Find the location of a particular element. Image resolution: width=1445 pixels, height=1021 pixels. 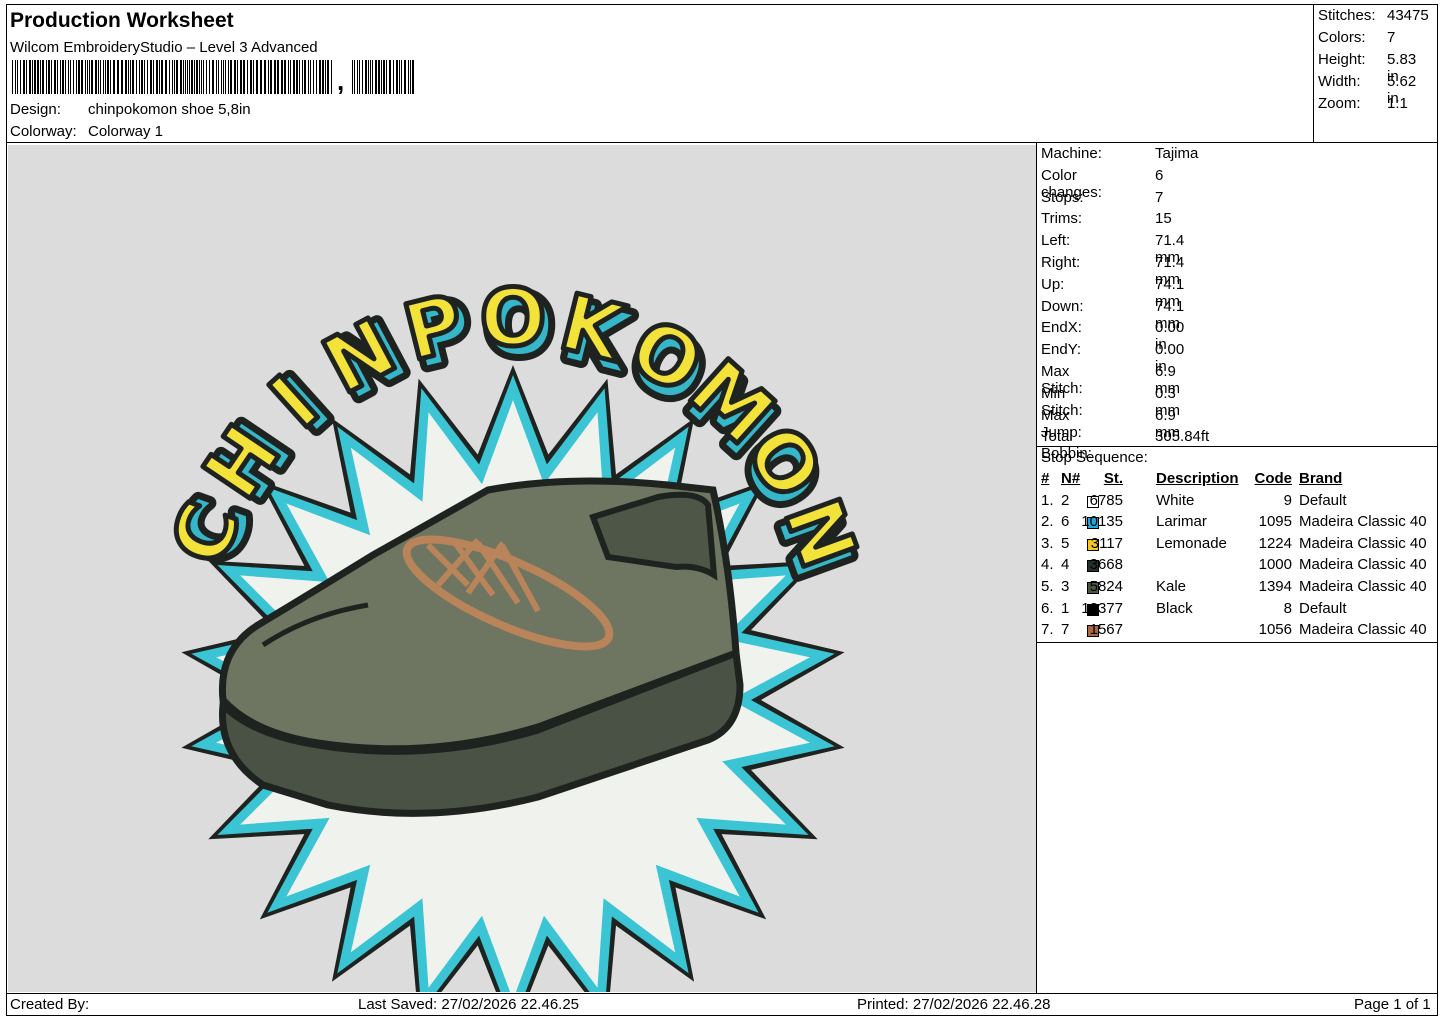

colorway-value: Colorway 1 is located at coordinates (126, 131).